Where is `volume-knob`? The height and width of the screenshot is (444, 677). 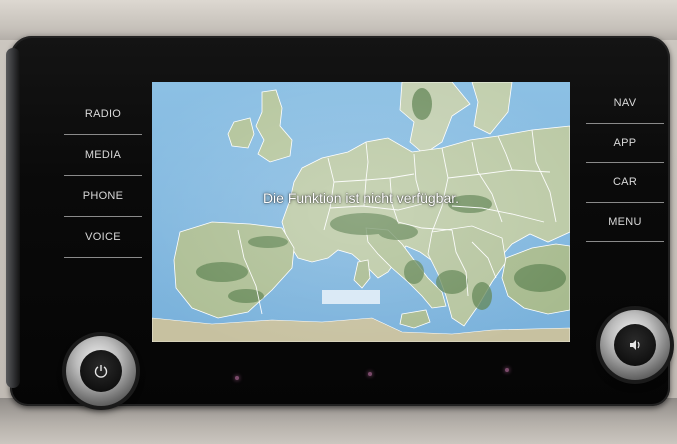 volume-knob is located at coordinates (635, 345).